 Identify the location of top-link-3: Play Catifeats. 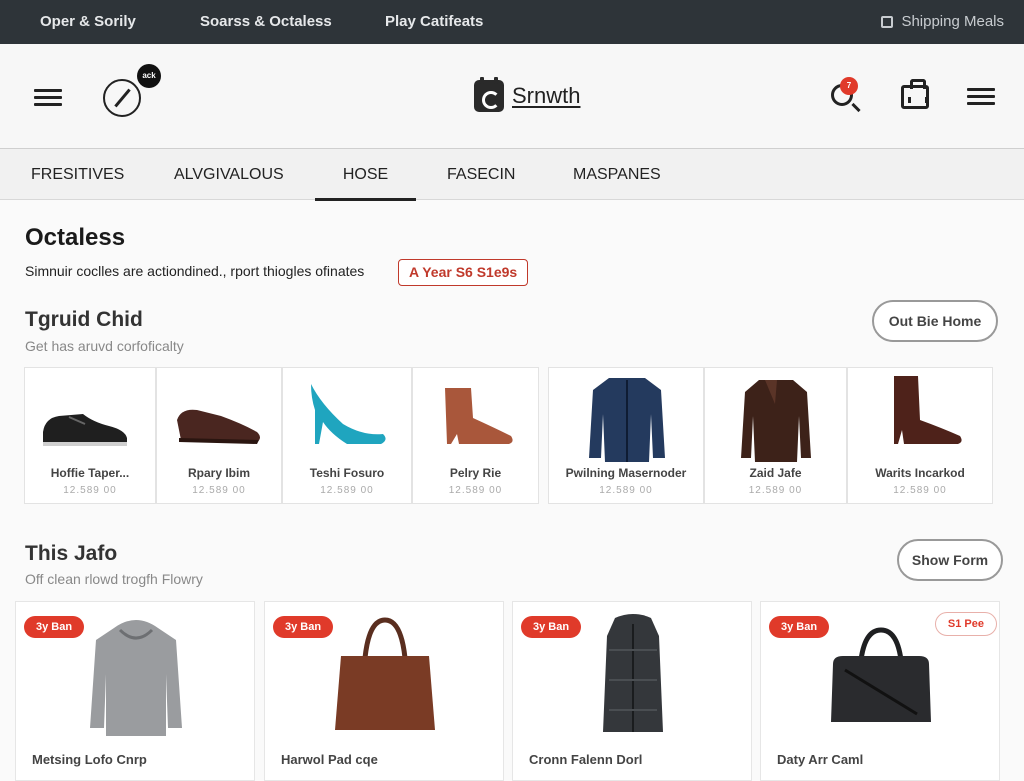
(434, 21).